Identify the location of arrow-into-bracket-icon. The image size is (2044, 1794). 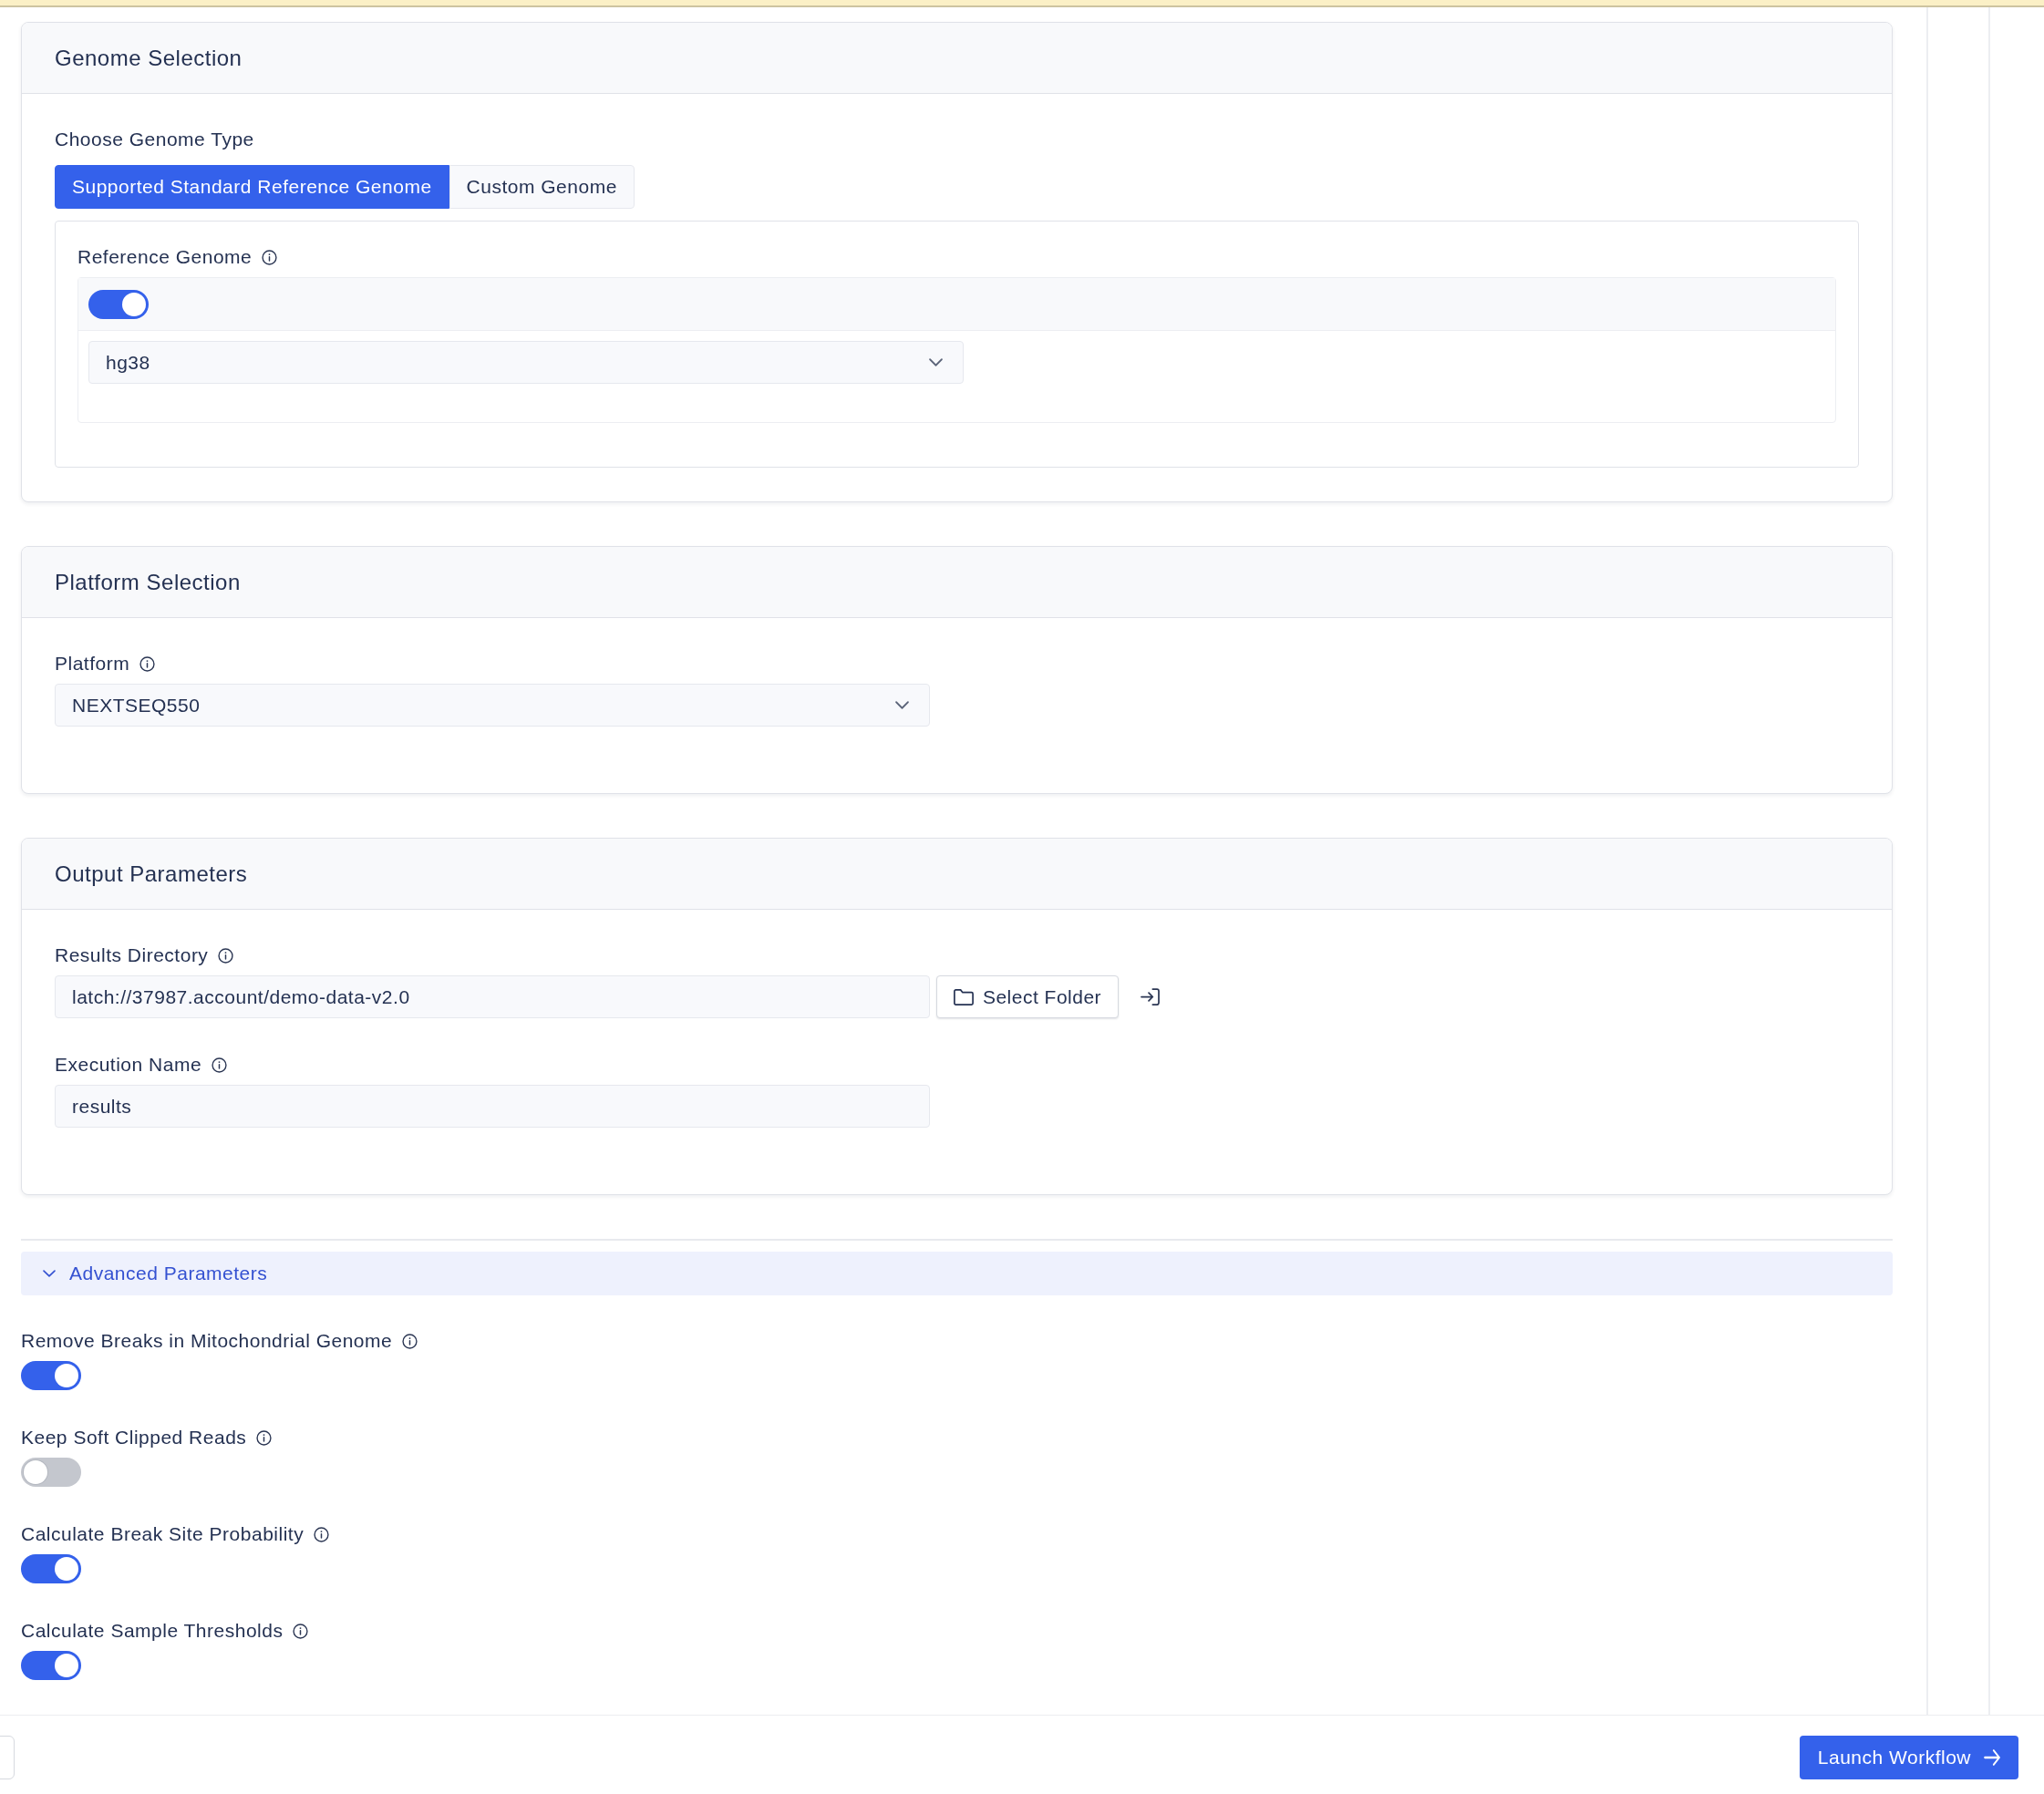
(1150, 996).